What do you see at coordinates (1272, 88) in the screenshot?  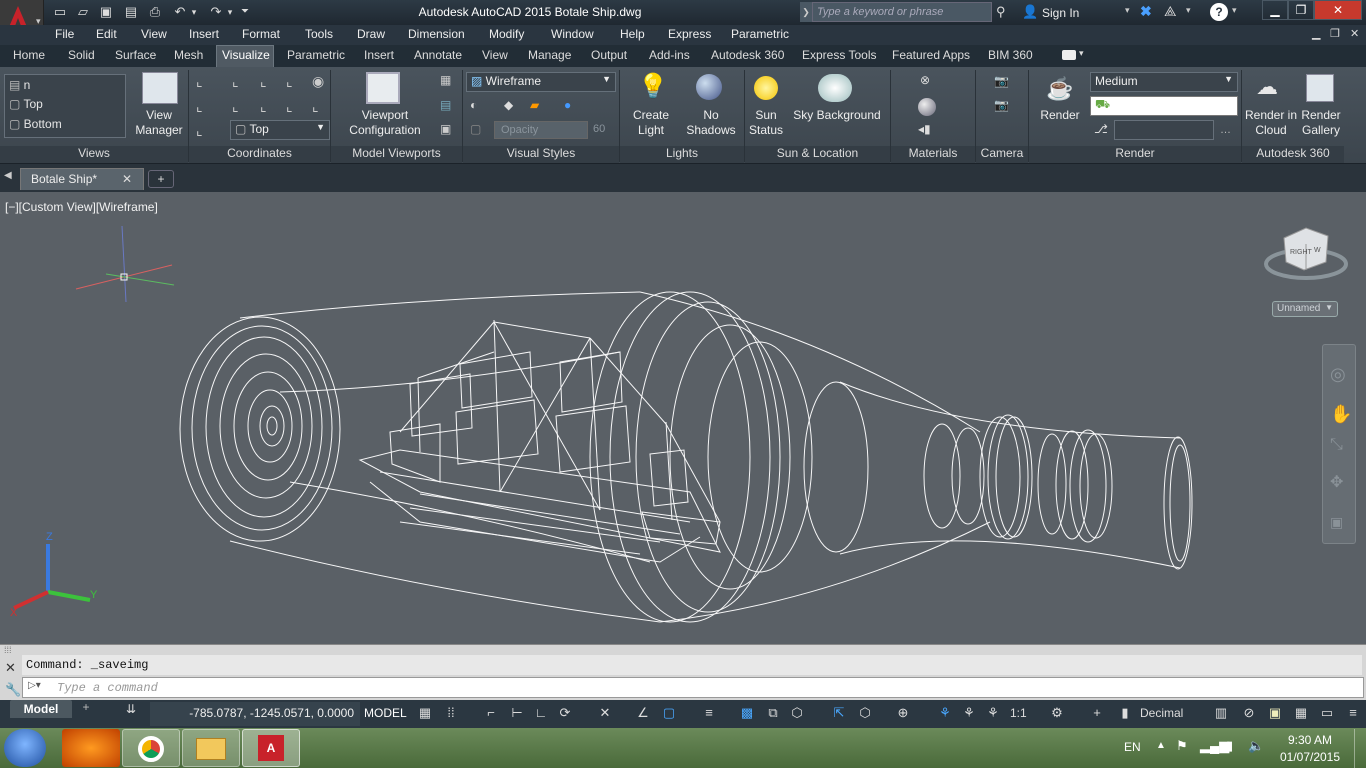 I see `render-cloud-icon: ☁` at bounding box center [1272, 88].